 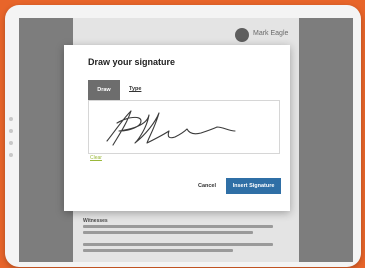 I want to click on doc-section-heading: Witnesses, so click(x=95, y=221).